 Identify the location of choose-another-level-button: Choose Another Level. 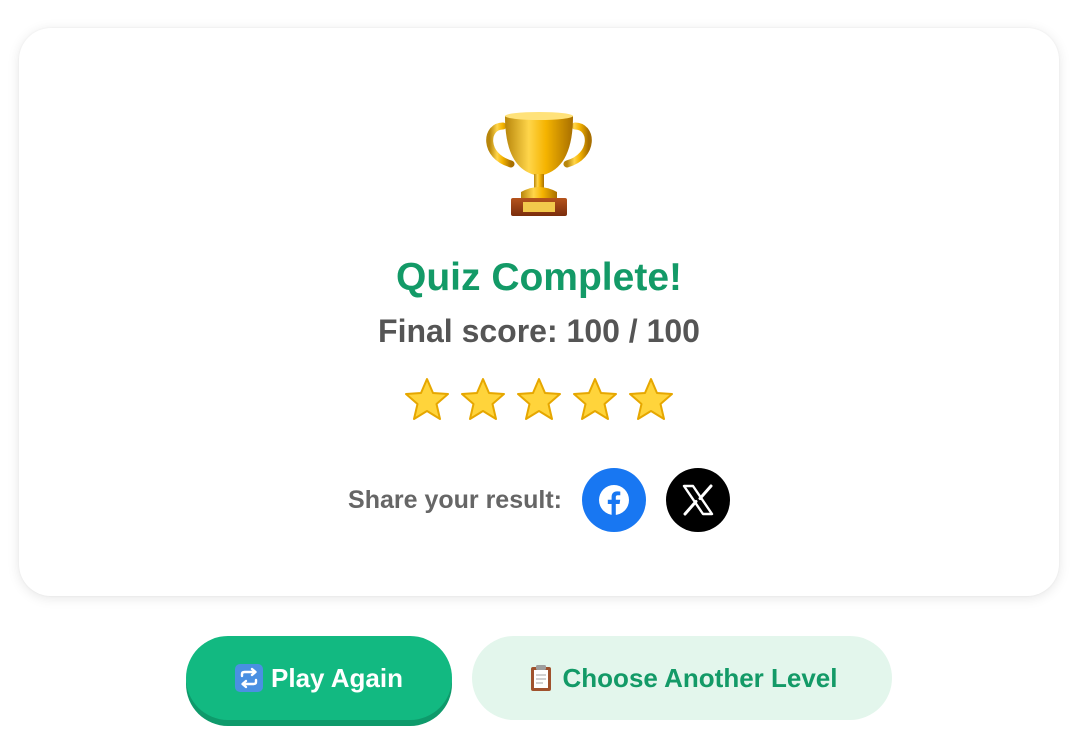
(682, 678).